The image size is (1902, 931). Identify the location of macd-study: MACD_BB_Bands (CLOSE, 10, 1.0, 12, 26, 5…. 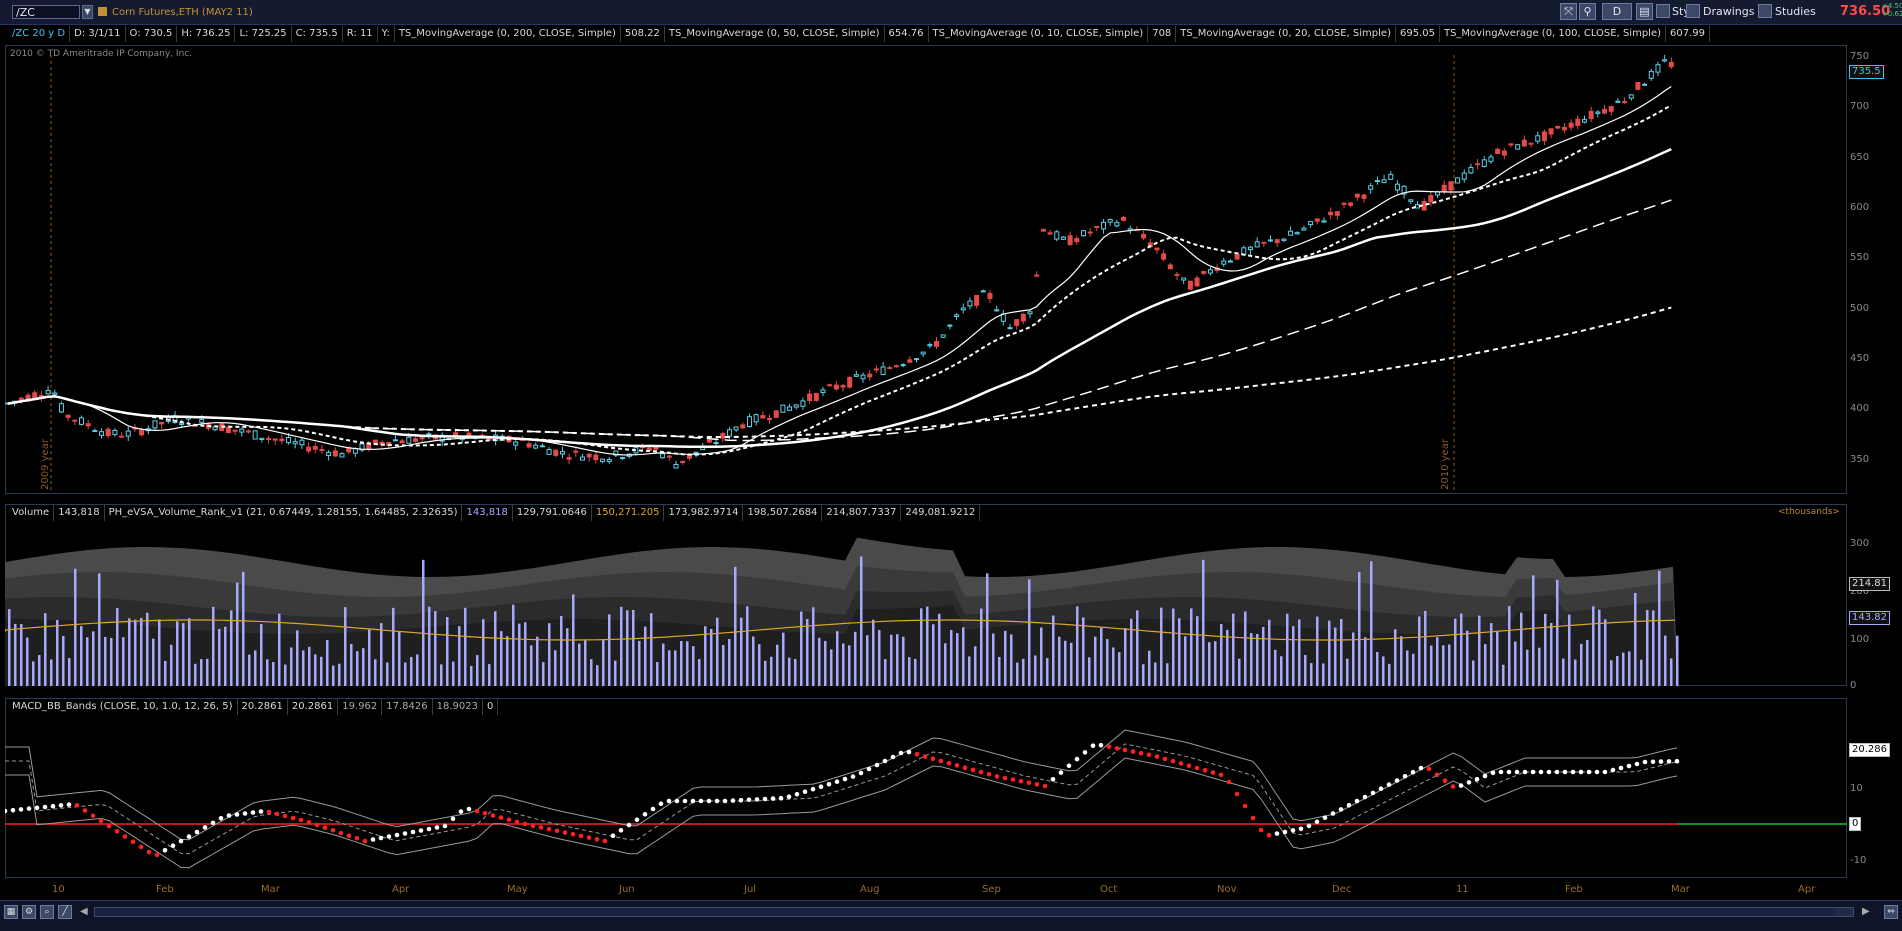
(123, 707).